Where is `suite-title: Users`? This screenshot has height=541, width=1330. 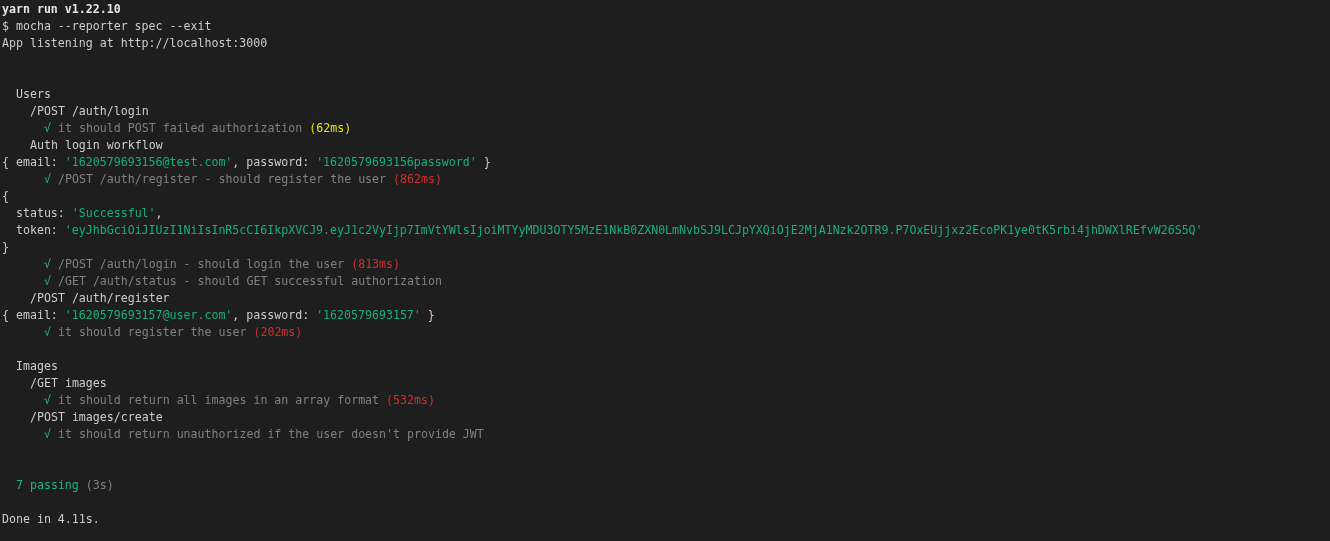 suite-title: Users is located at coordinates (33, 94).